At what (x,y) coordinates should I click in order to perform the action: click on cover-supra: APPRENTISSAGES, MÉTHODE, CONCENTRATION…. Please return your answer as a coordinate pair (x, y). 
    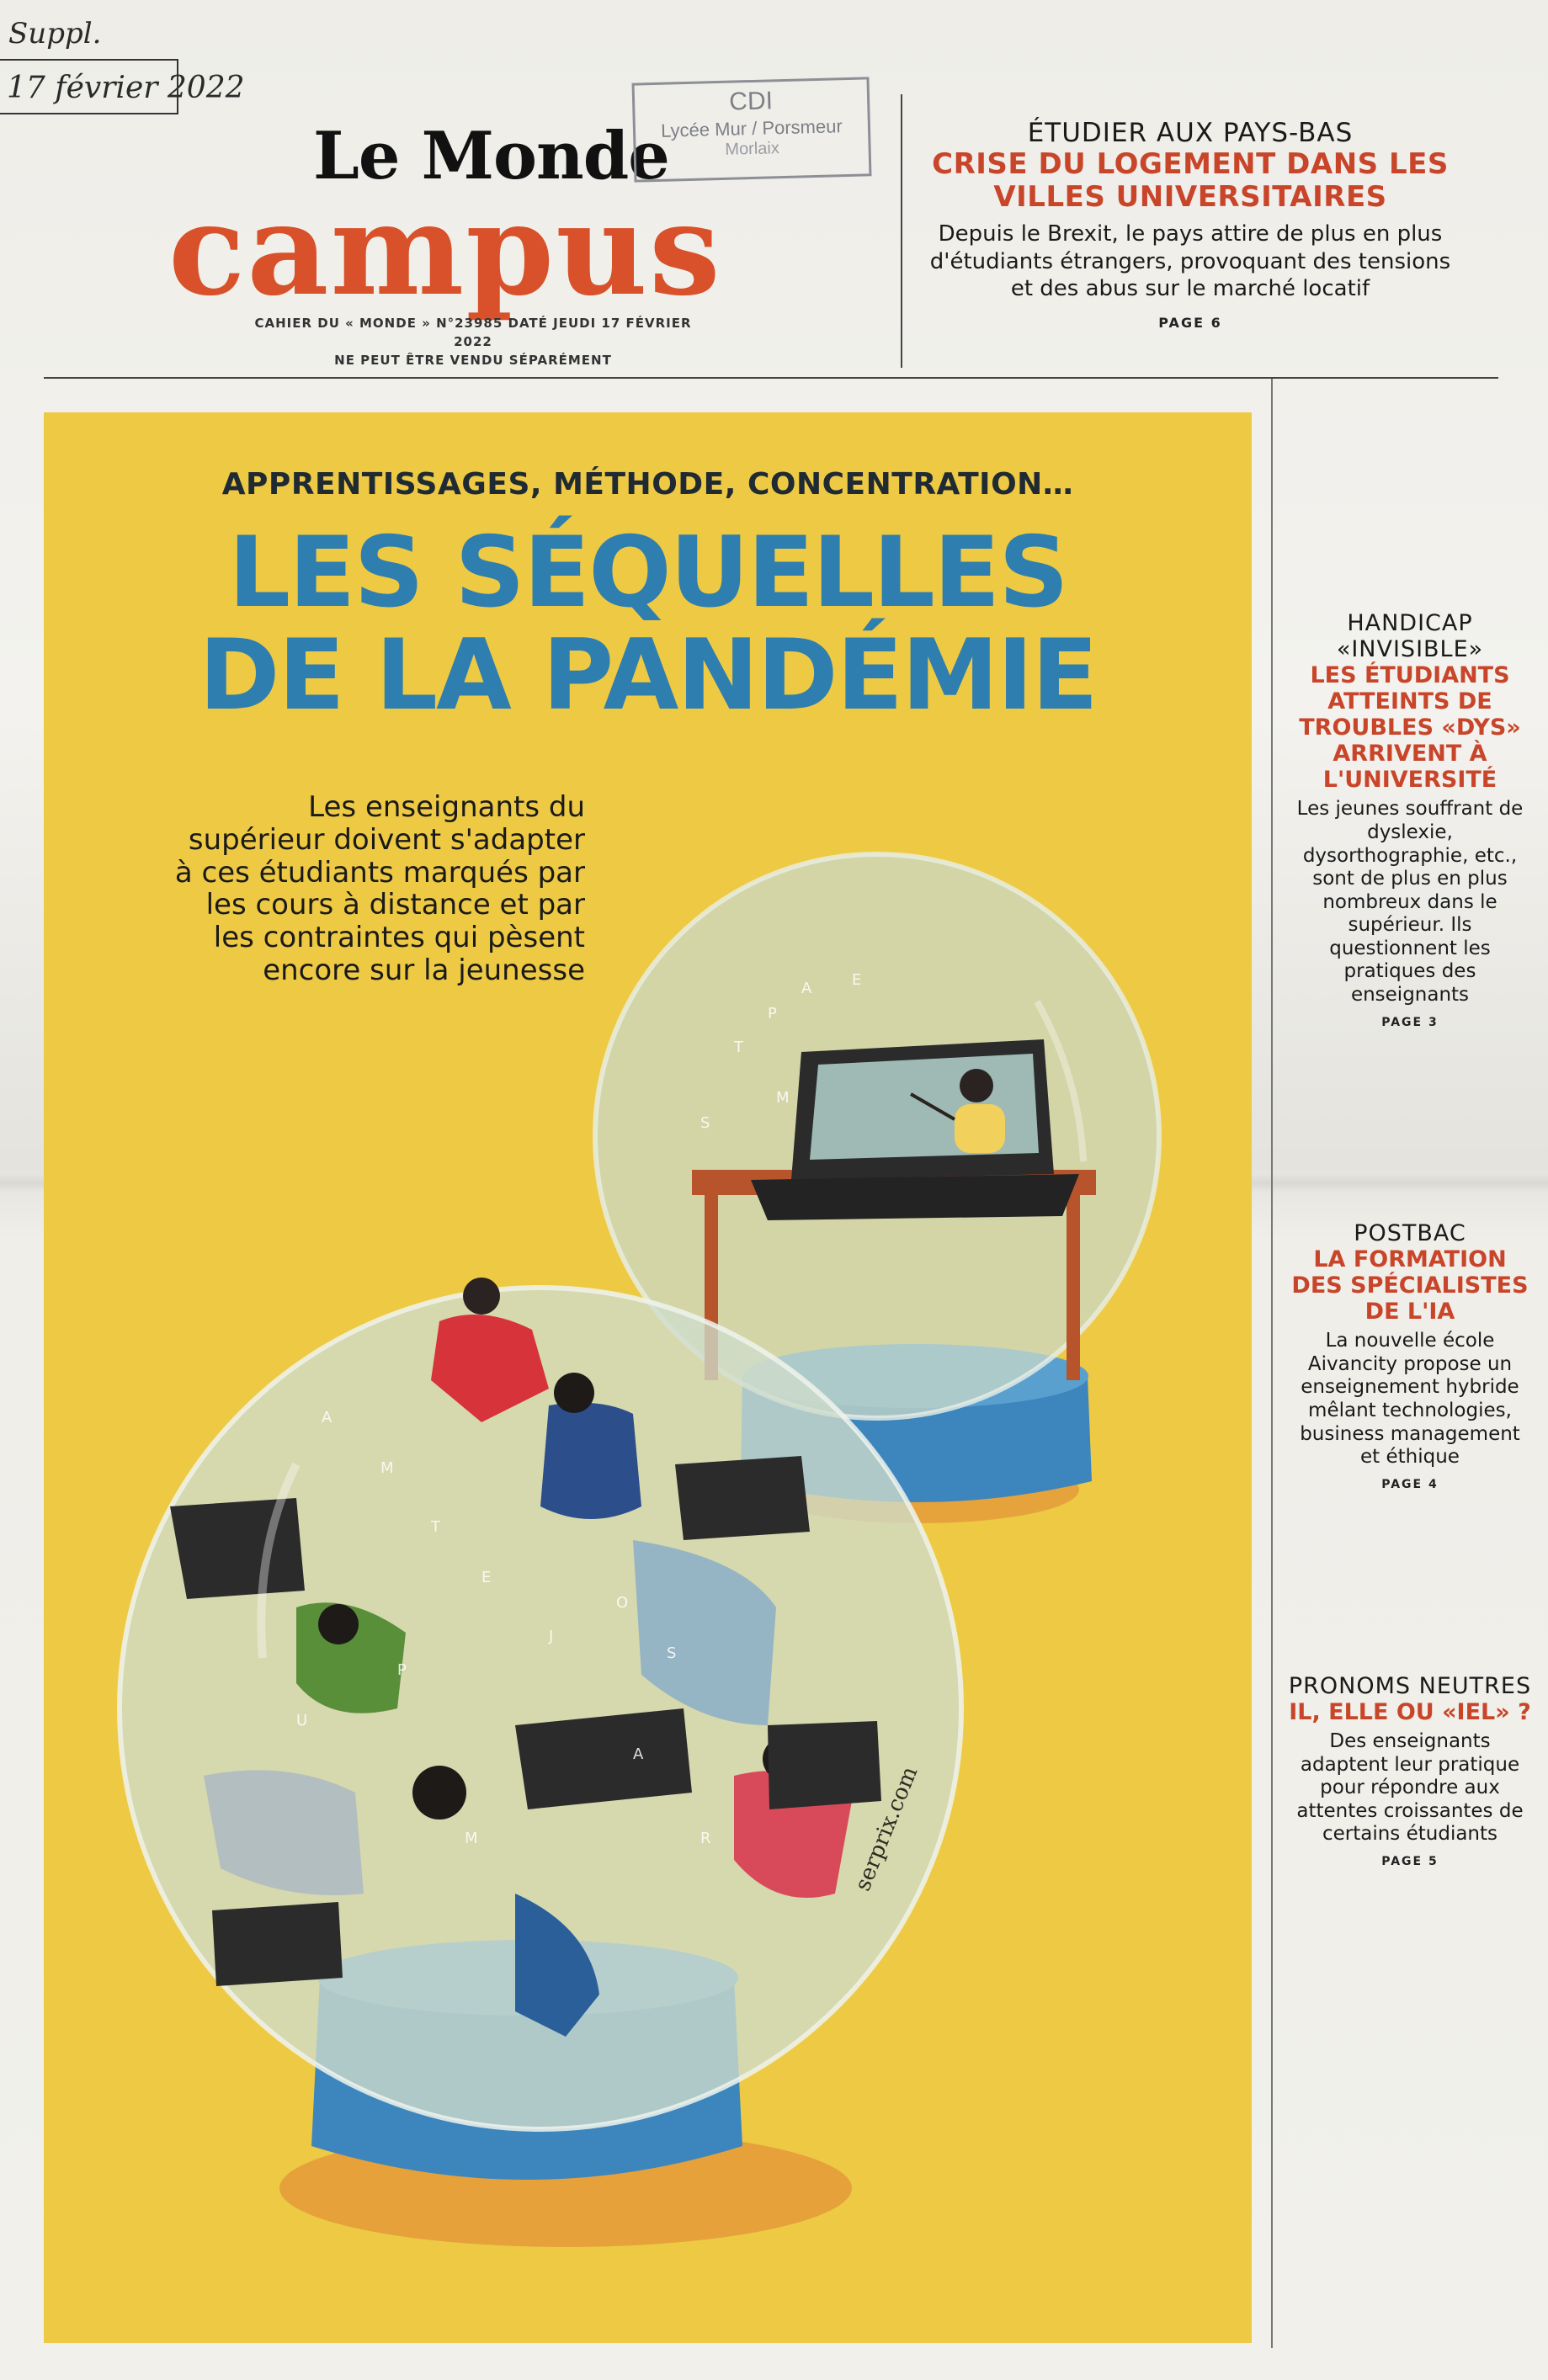
    Looking at the image, I should click on (647, 484).